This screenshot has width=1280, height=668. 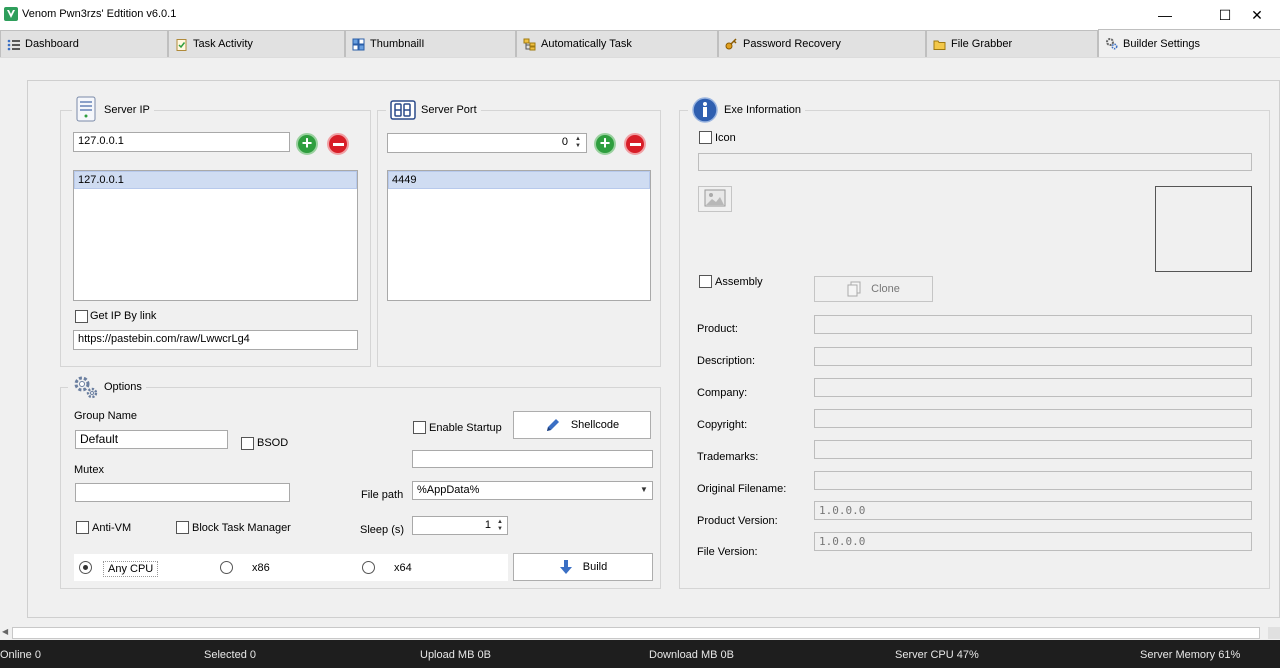 What do you see at coordinates (640, 57) in the screenshot?
I see `tab-divider` at bounding box center [640, 57].